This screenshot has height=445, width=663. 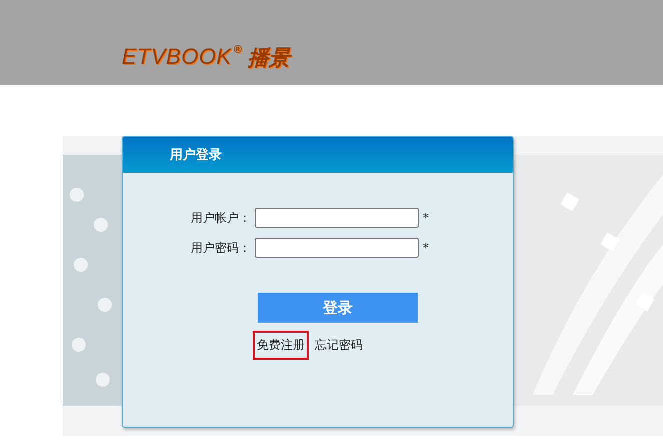 What do you see at coordinates (281, 345) in the screenshot?
I see `text-link: 免费注册` at bounding box center [281, 345].